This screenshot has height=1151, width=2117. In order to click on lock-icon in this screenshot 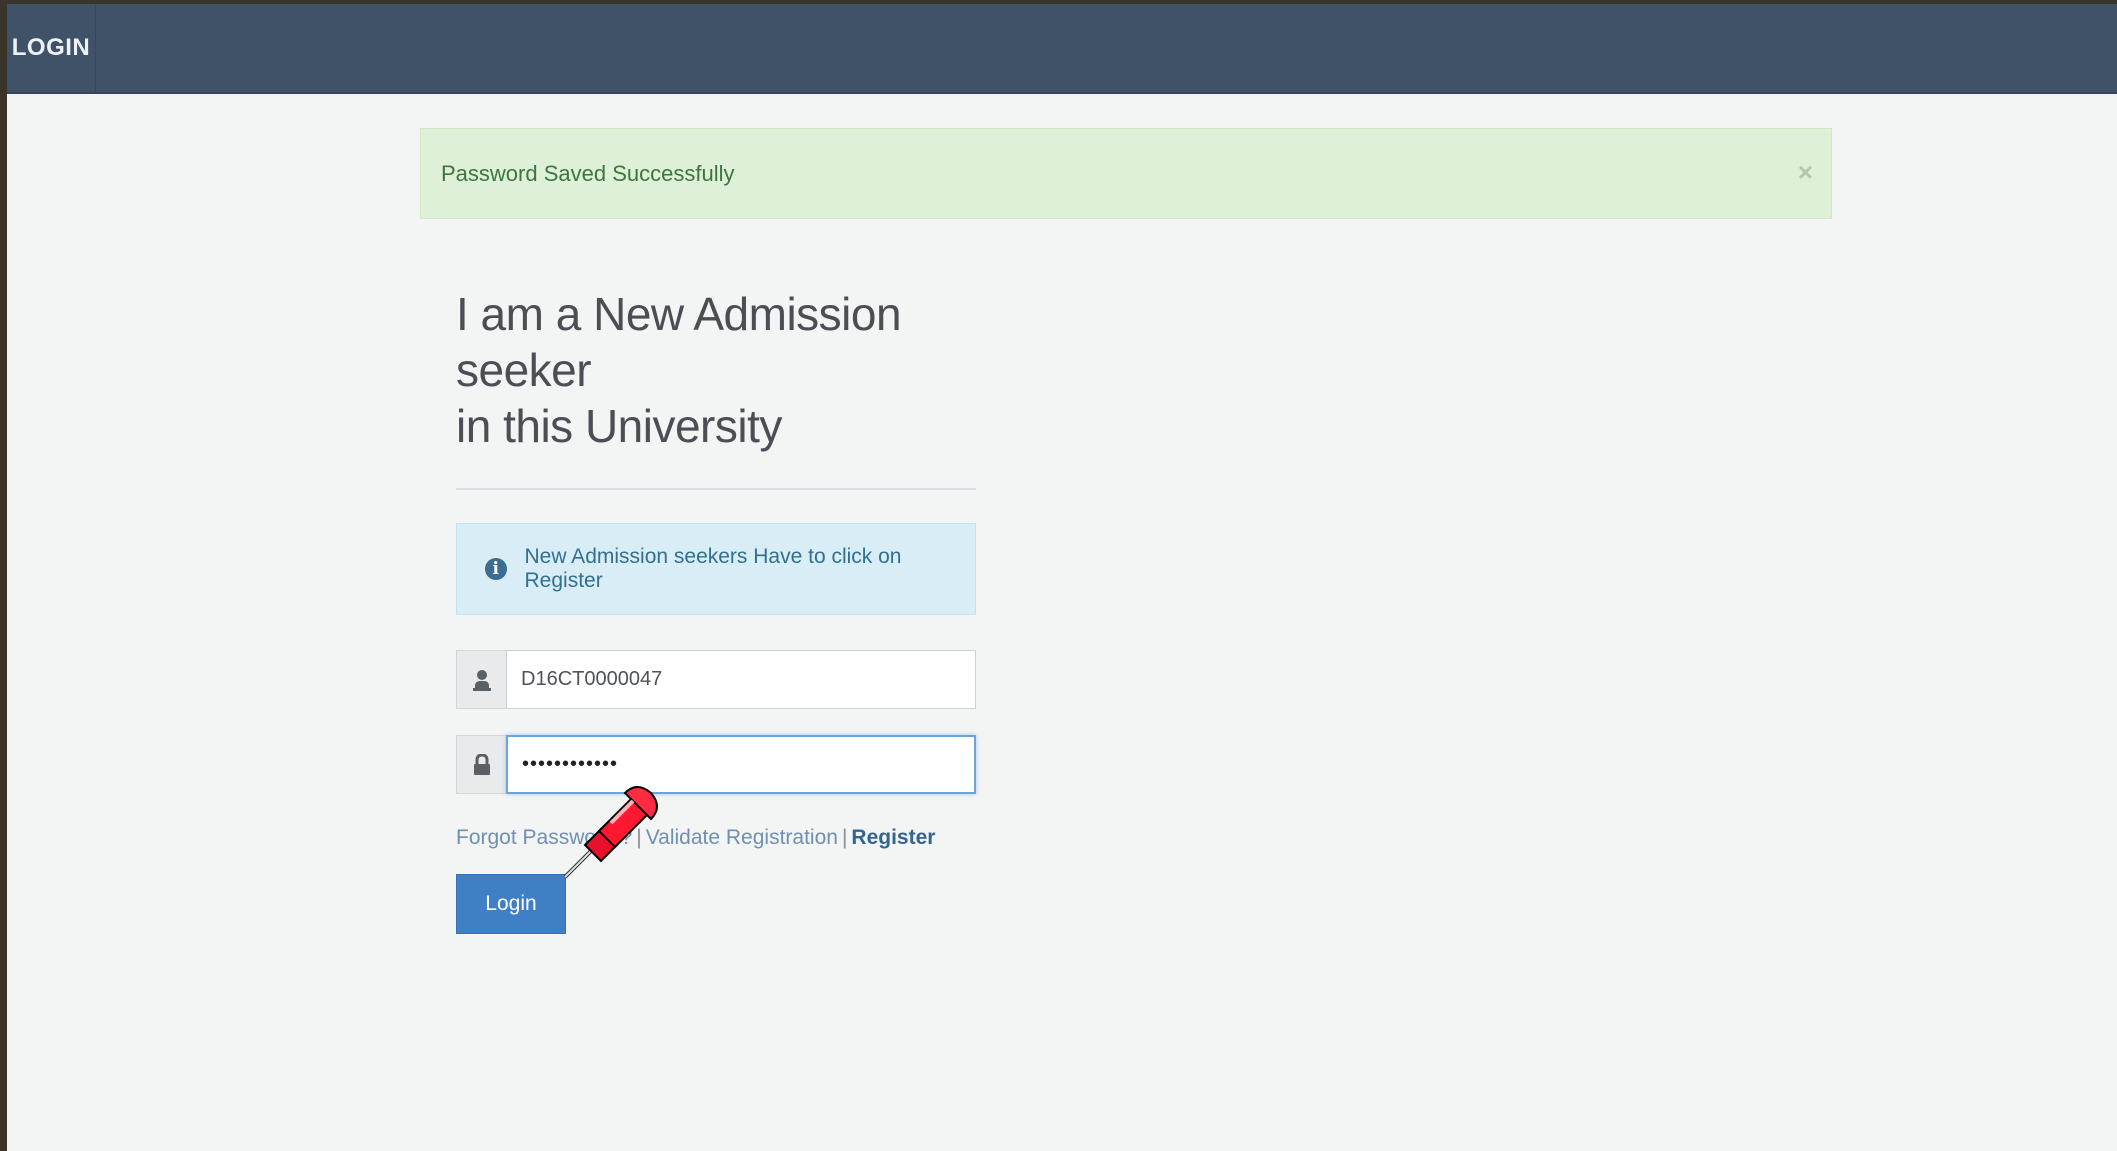, I will do `click(481, 764)`.